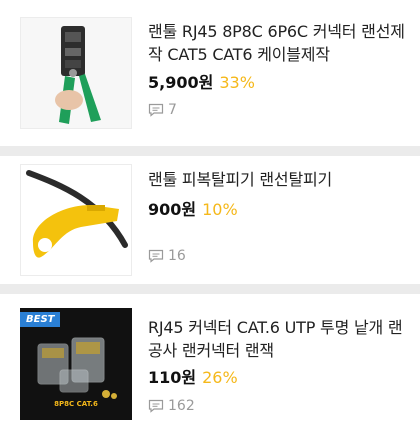  What do you see at coordinates (40, 319) in the screenshot?
I see `best-badge: BEST` at bounding box center [40, 319].